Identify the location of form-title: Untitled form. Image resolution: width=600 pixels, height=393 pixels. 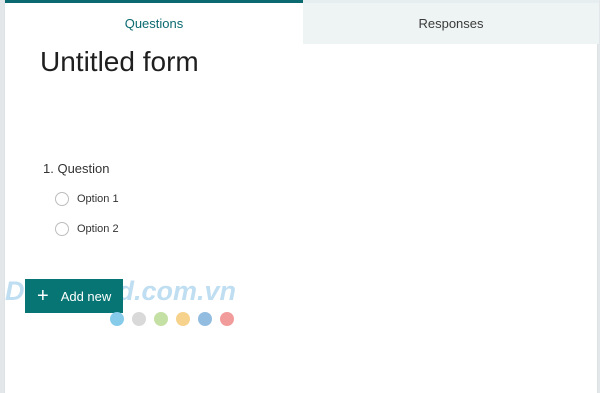
(119, 62).